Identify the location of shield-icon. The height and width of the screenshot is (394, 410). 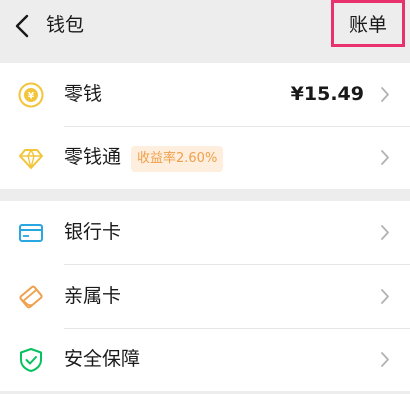
(31, 360).